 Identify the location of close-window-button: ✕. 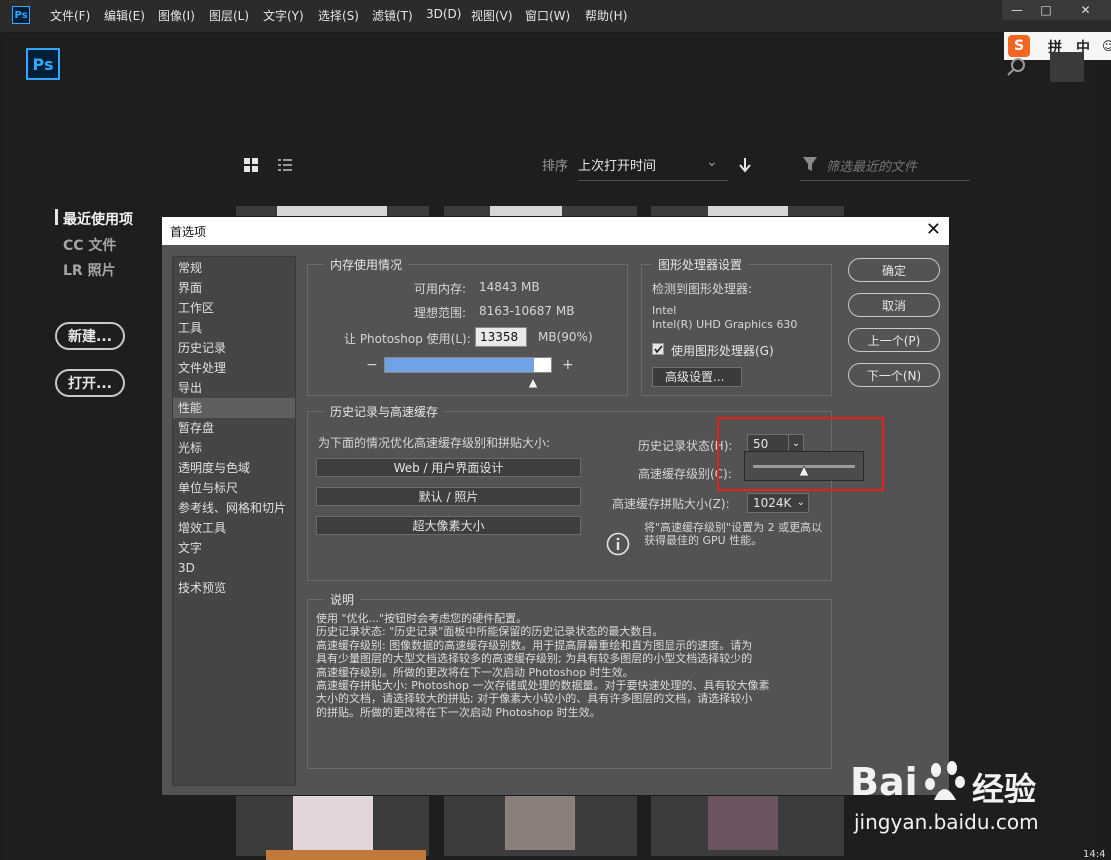
(1085, 10).